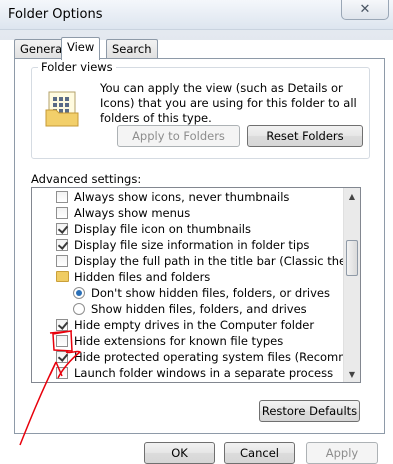 The image size is (393, 464). What do you see at coordinates (62, 109) in the screenshot?
I see `folder-view-icon` at bounding box center [62, 109].